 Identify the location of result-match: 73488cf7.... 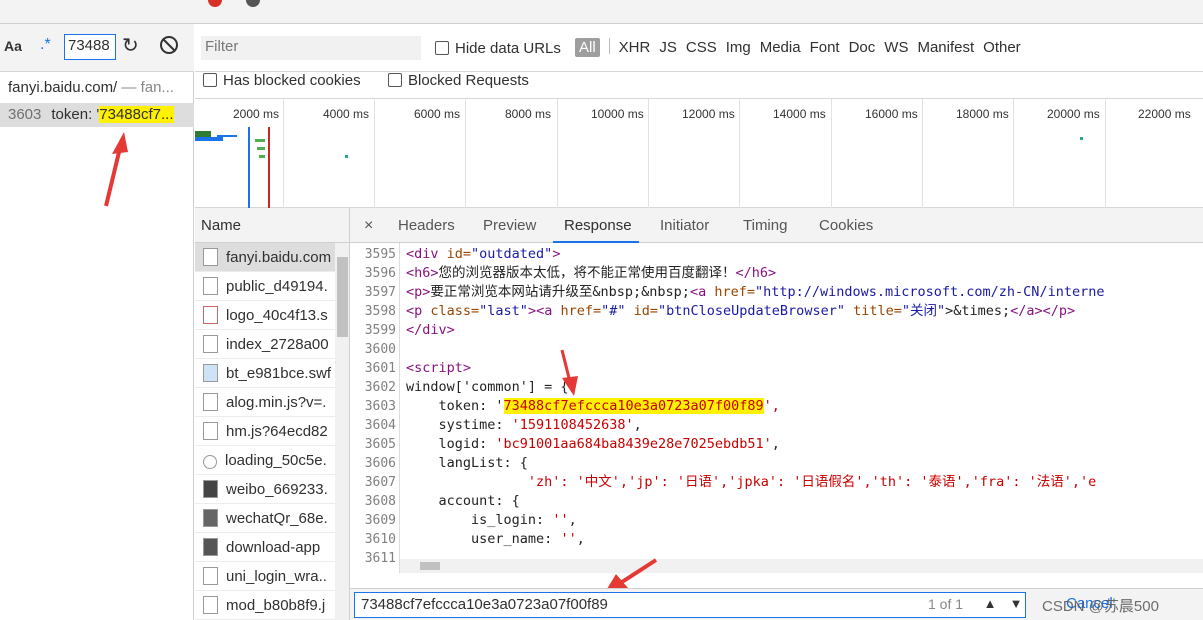
(136, 114).